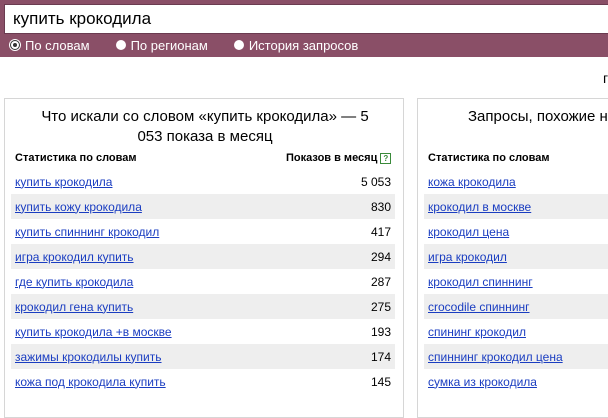 This screenshot has height=418, width=608. What do you see at coordinates (605, 78) in the screenshot?
I see `cut-off-text: г` at bounding box center [605, 78].